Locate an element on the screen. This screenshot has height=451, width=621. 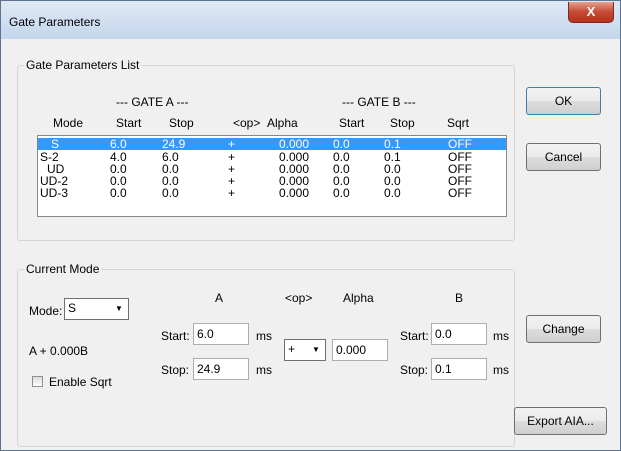
b-stop-label: Stop: is located at coordinates (414, 370).